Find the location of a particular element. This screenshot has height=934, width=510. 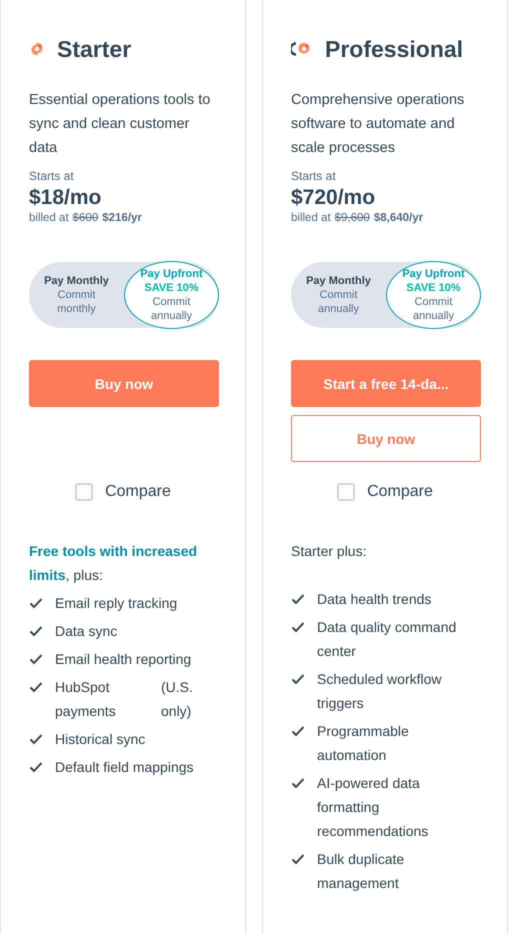

gear-icon is located at coordinates (37, 49).